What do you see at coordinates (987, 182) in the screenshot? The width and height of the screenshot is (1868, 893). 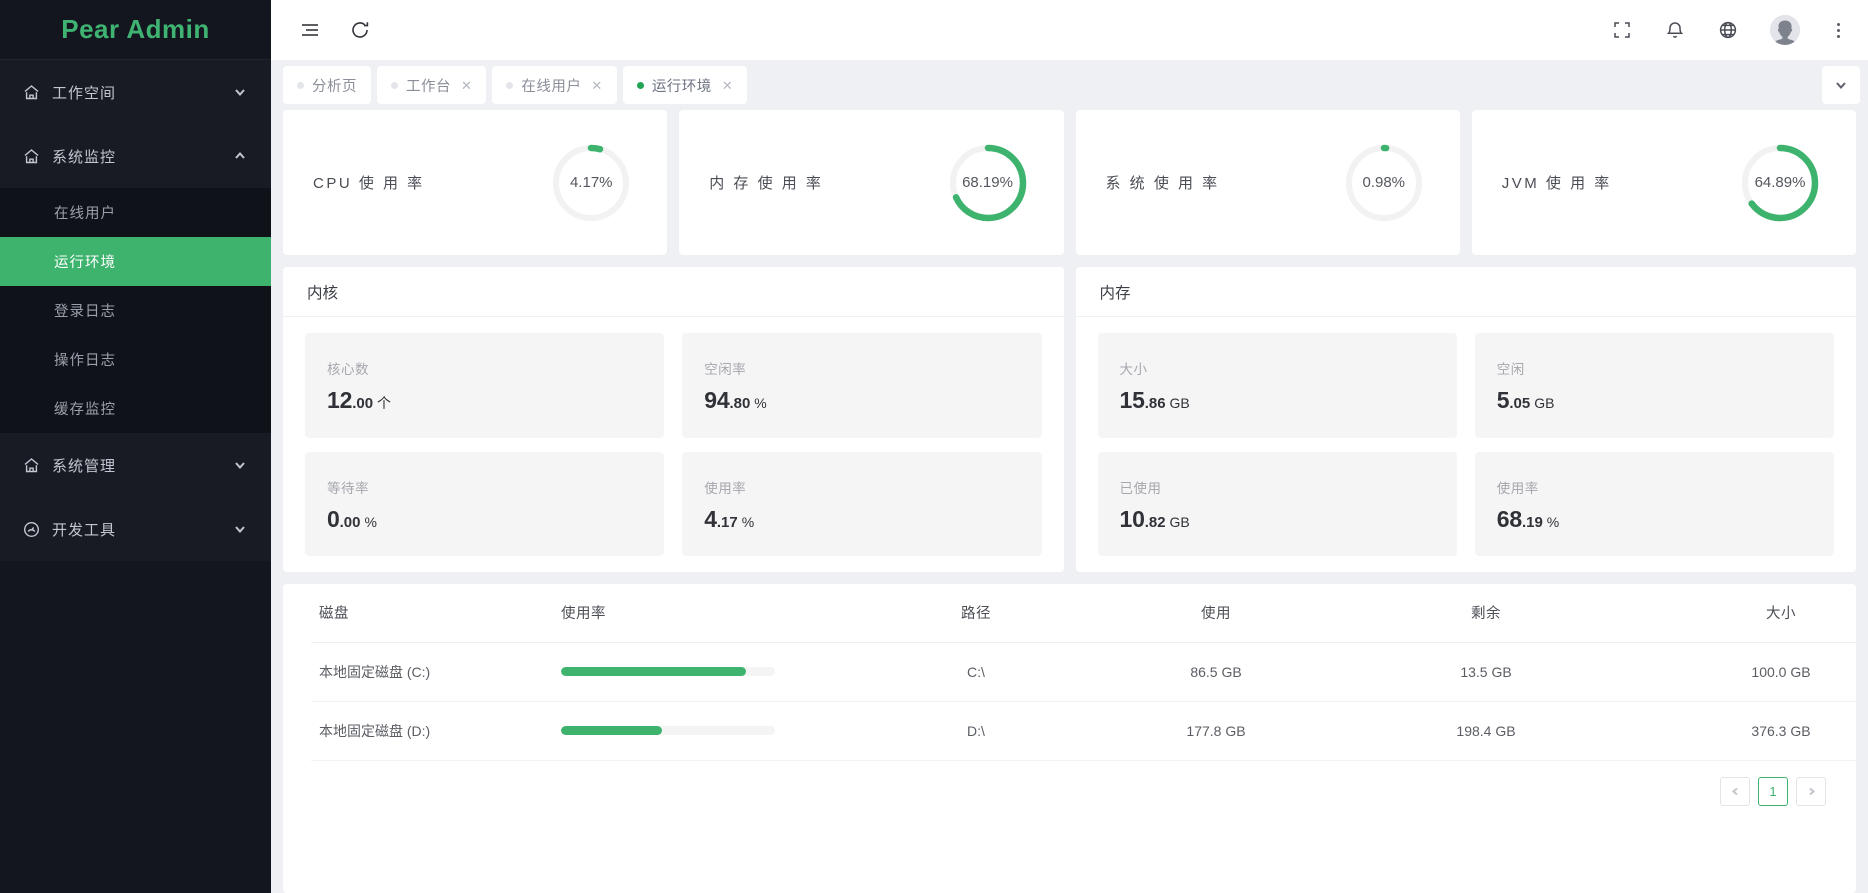 I see `gauge-value: 68.19%` at bounding box center [987, 182].